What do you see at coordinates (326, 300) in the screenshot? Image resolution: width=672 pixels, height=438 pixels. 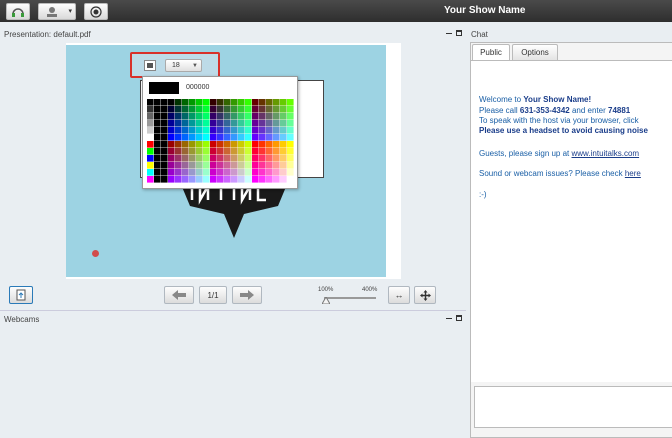 I see `zoom-slider-thumb` at bounding box center [326, 300].